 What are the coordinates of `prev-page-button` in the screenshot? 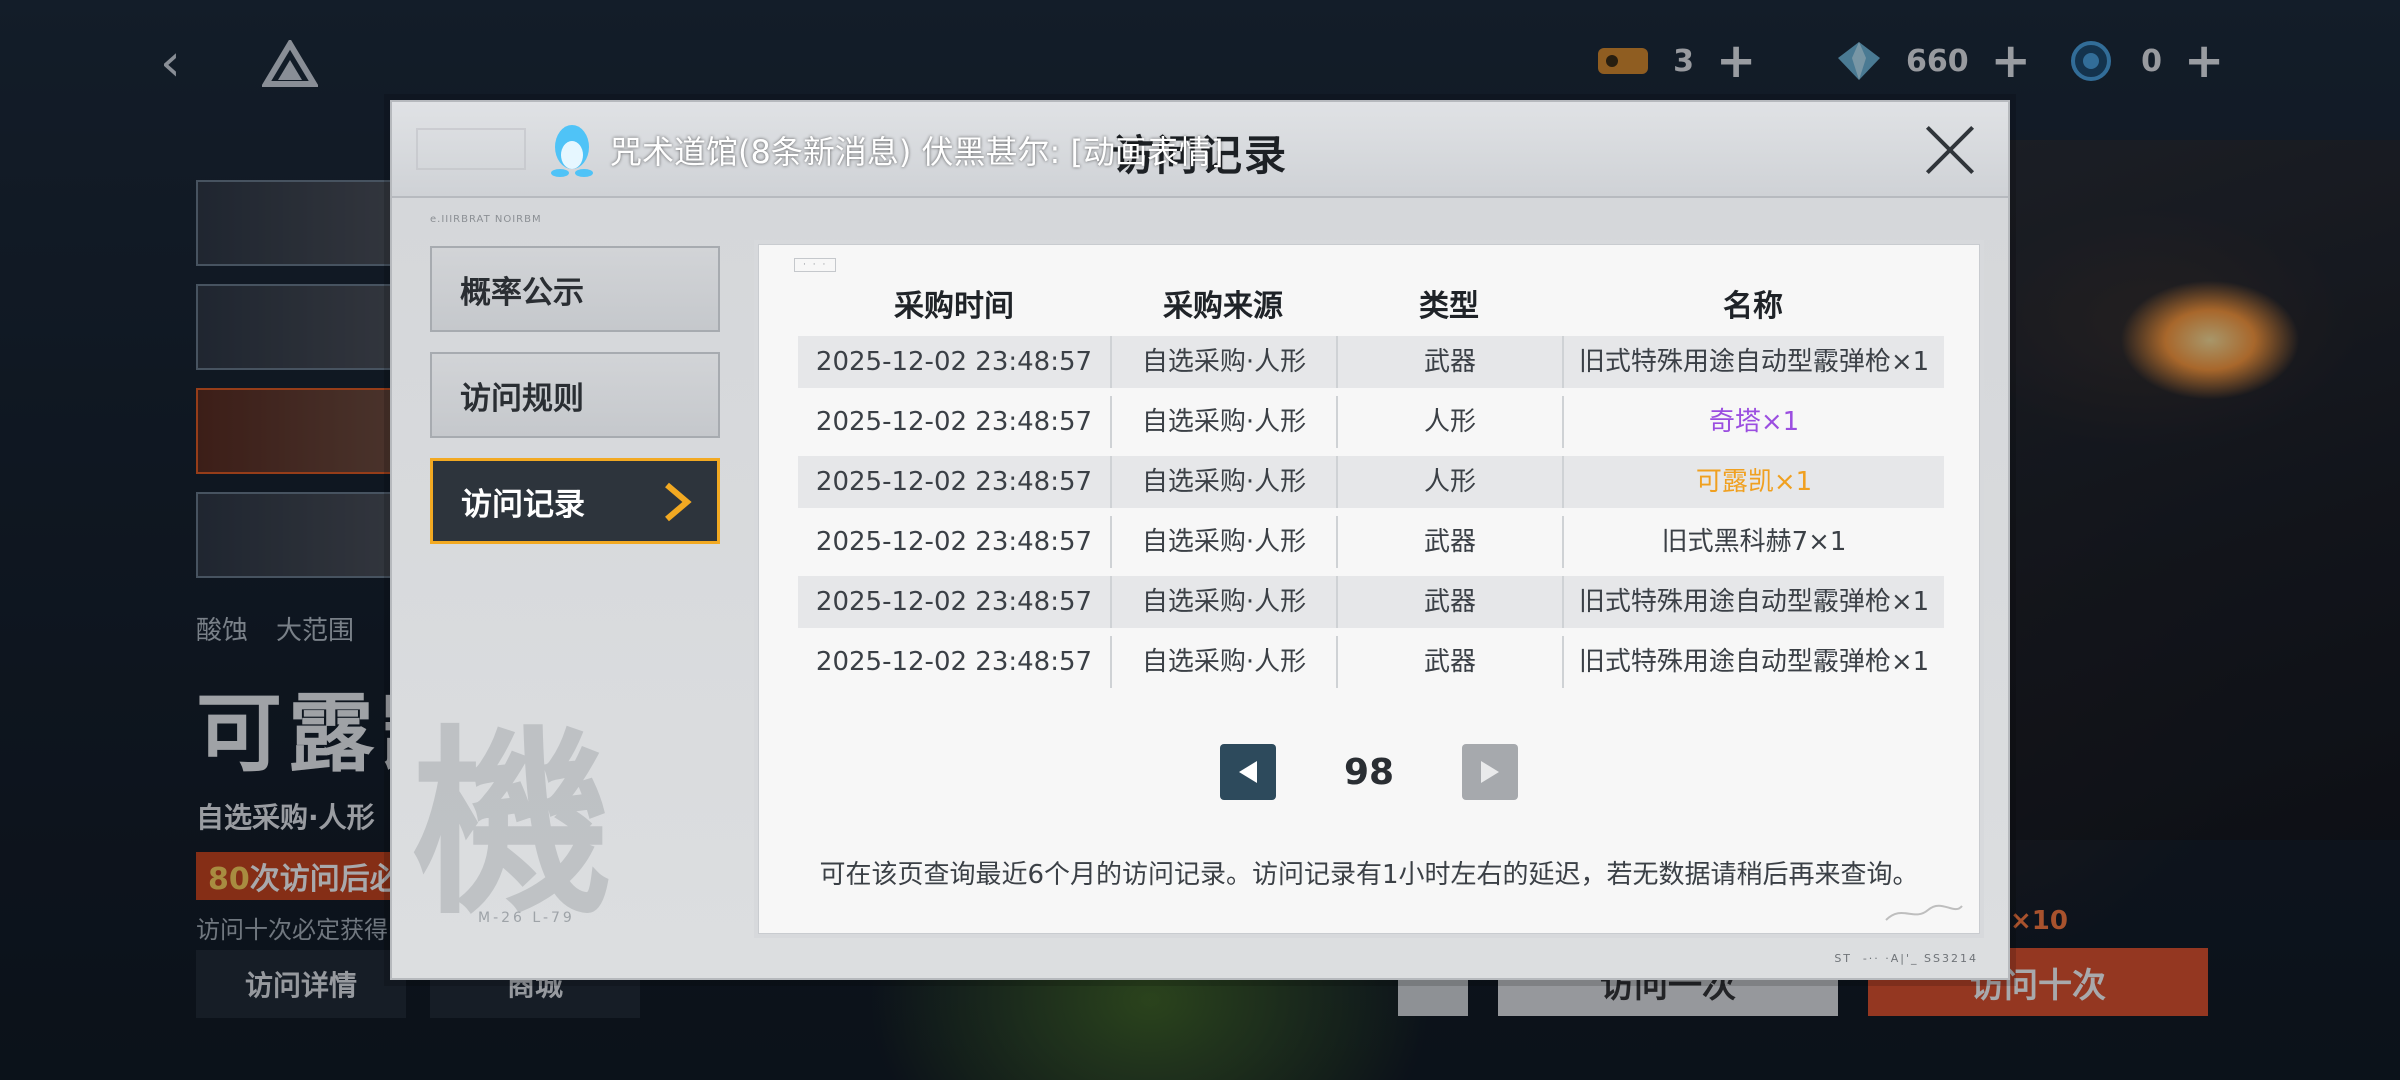 It's located at (1248, 772).